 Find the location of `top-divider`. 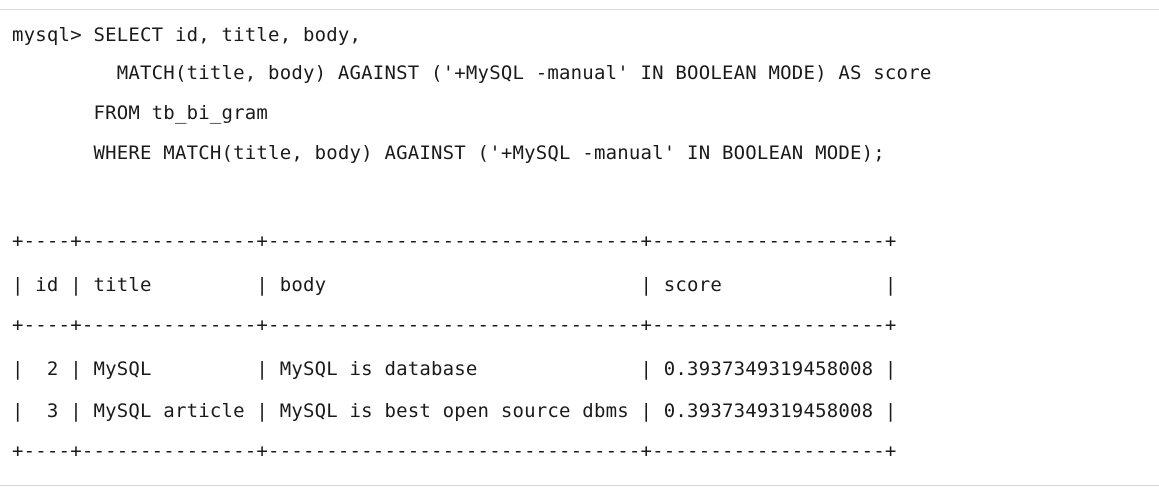

top-divider is located at coordinates (579, 9).